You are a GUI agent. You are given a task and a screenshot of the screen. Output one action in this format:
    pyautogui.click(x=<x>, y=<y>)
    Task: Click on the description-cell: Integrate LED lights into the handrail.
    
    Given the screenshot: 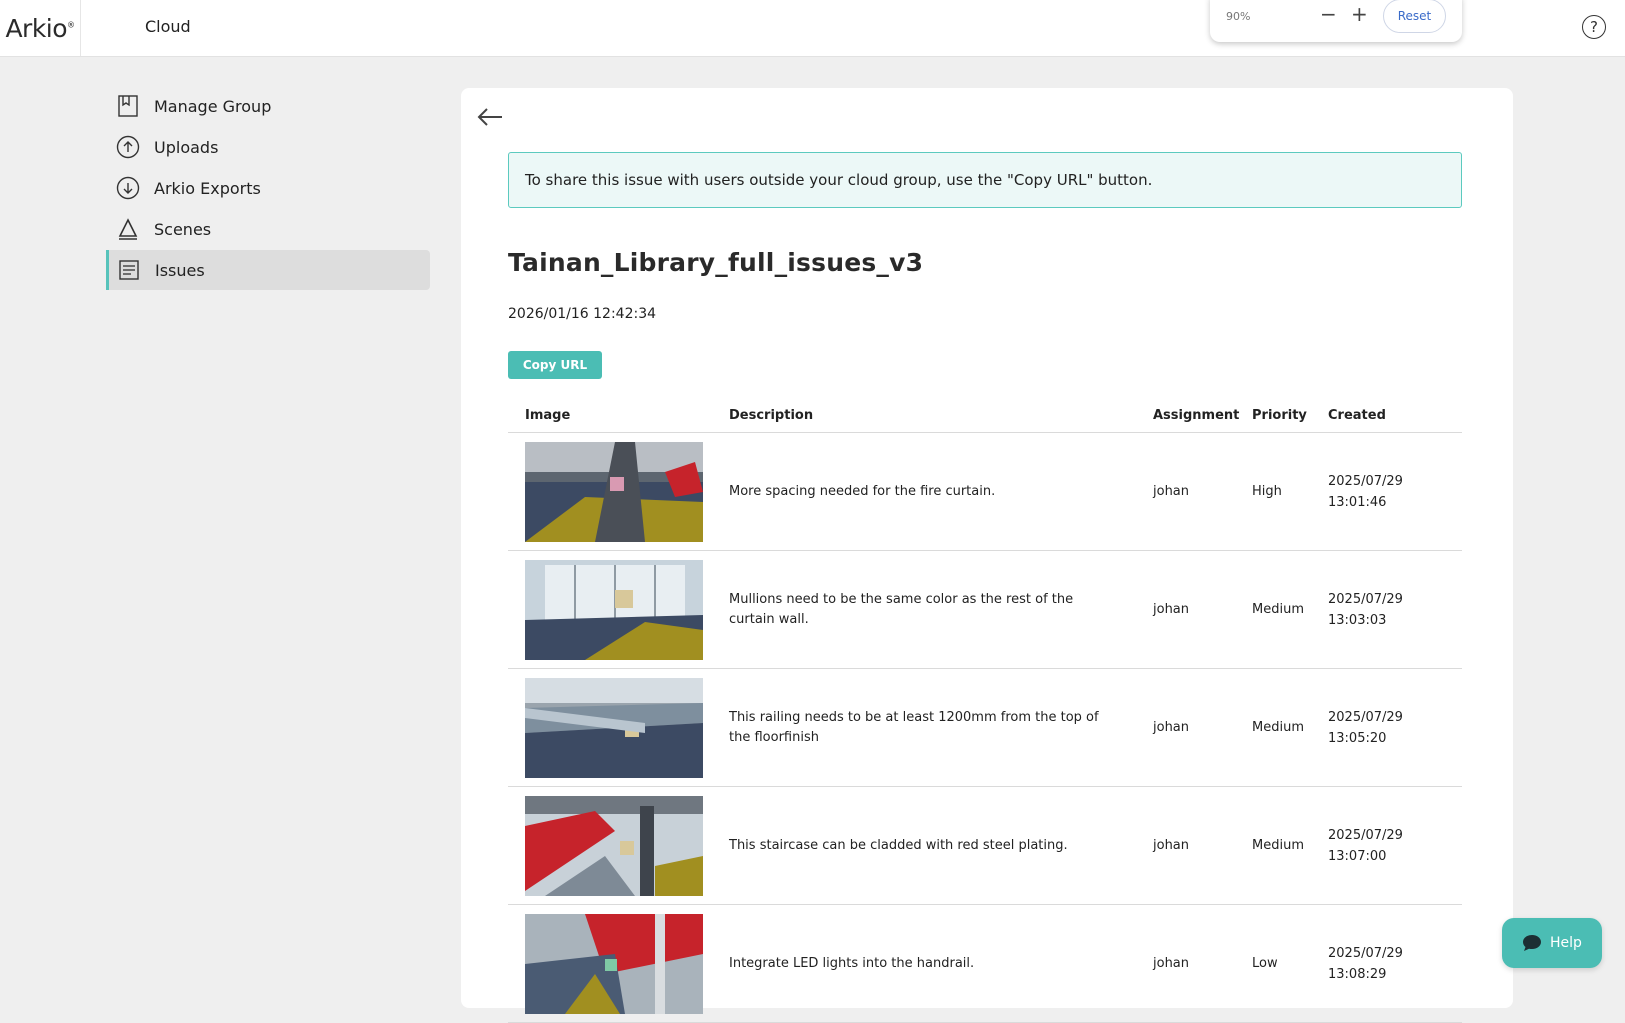 What is the action you would take?
    pyautogui.click(x=941, y=963)
    